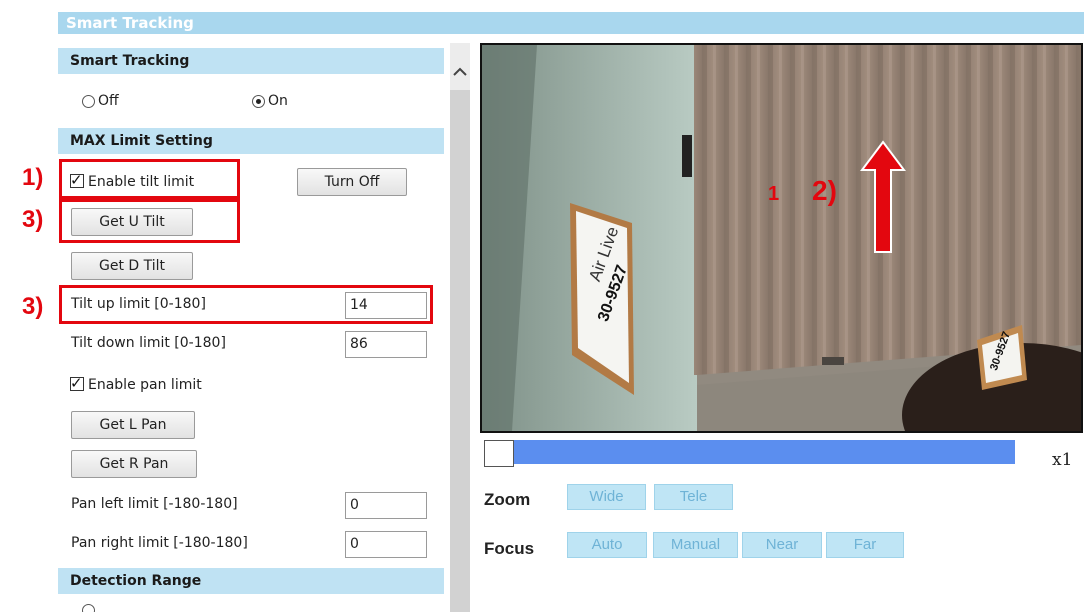  I want to click on annotation-step-2: 2), so click(824, 190).